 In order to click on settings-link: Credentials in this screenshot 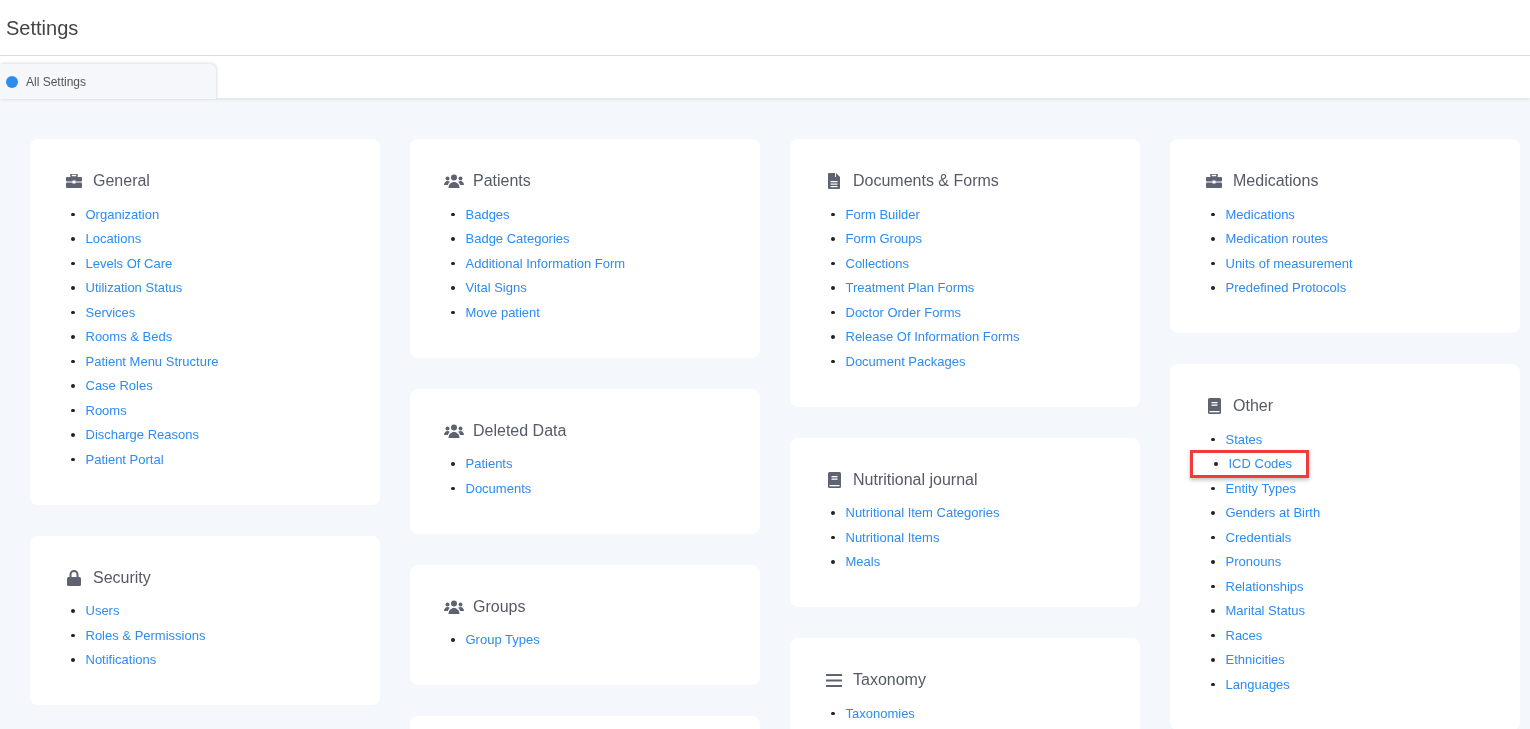, I will do `click(1258, 537)`.